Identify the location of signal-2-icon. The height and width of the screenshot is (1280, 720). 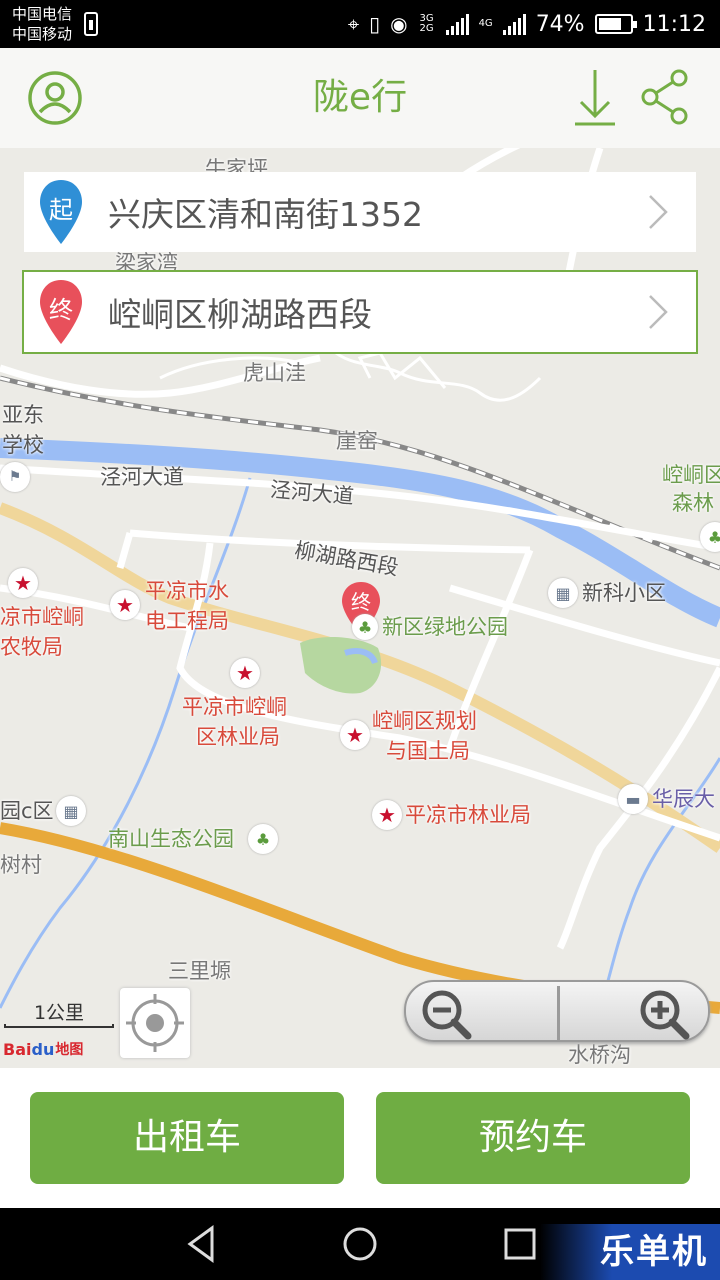
(514, 24).